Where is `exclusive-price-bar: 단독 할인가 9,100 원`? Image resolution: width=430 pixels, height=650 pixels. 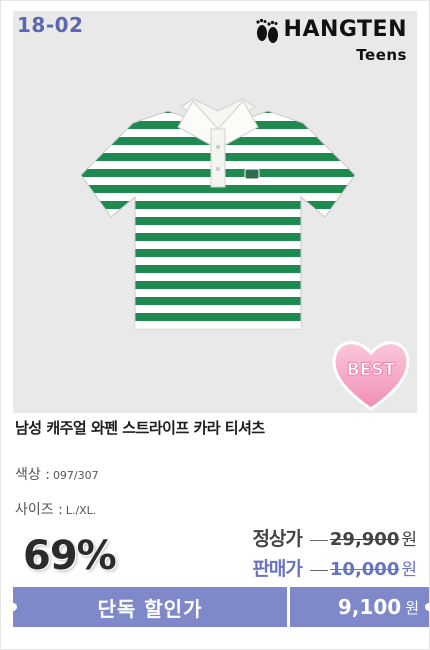 exclusive-price-bar: 단독 할인가 9,100 원 is located at coordinates (219, 607).